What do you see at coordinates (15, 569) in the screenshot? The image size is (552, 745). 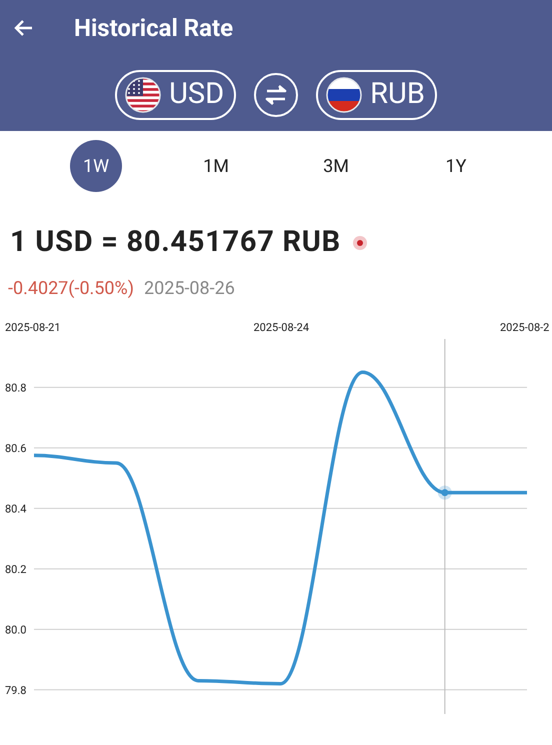 I see `axis-label: 80.2` at bounding box center [15, 569].